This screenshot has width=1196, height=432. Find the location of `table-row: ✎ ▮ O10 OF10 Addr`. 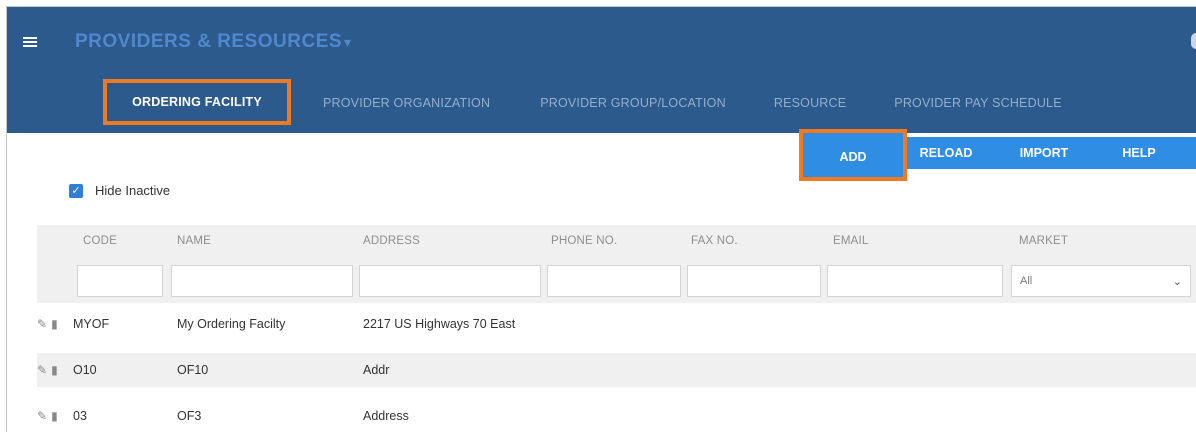

table-row: ✎ ▮ O10 OF10 Addr is located at coordinates (616, 370).